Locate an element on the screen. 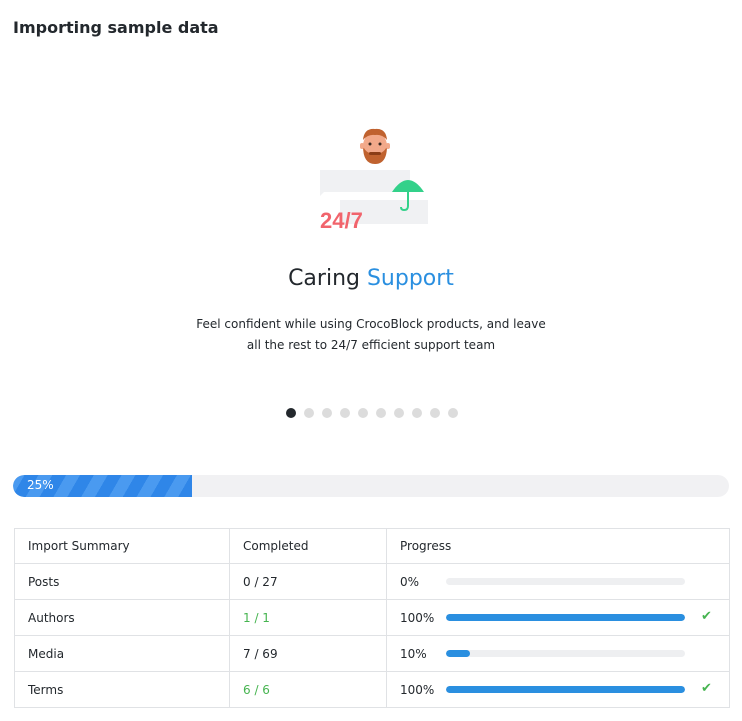  table-row: Posts 0 / 27 0% is located at coordinates (372, 581).